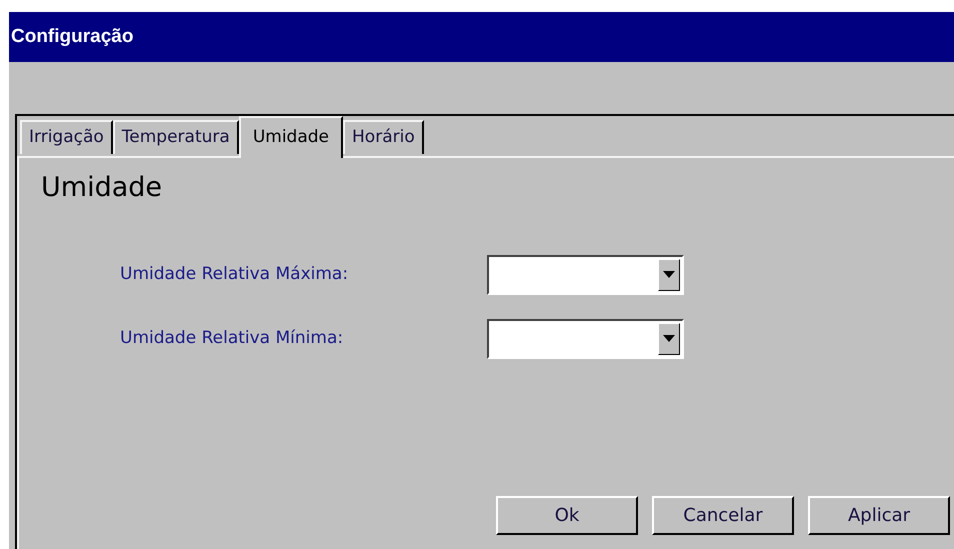 This screenshot has width=954, height=549. What do you see at coordinates (235, 274) in the screenshot?
I see `field-label: Umidade Relativa Máxima:` at bounding box center [235, 274].